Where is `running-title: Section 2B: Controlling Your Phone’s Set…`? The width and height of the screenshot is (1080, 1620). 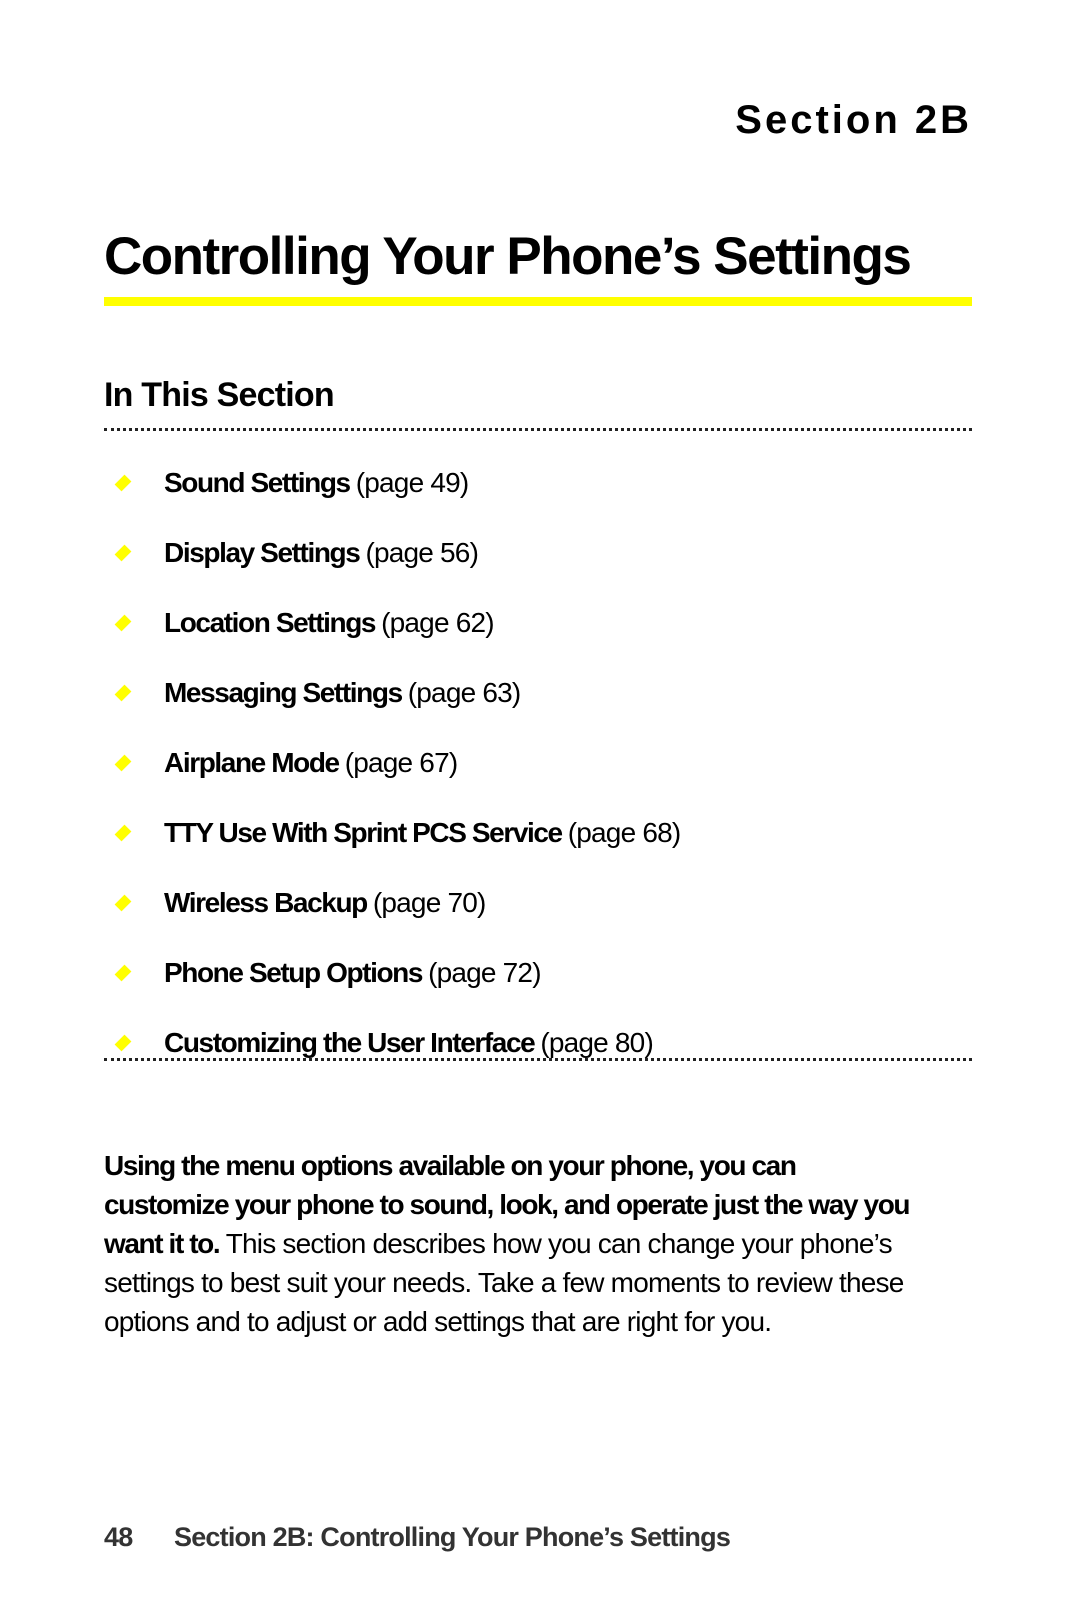
running-title: Section 2B: Controlling Your Phone’s Set… is located at coordinates (452, 1537).